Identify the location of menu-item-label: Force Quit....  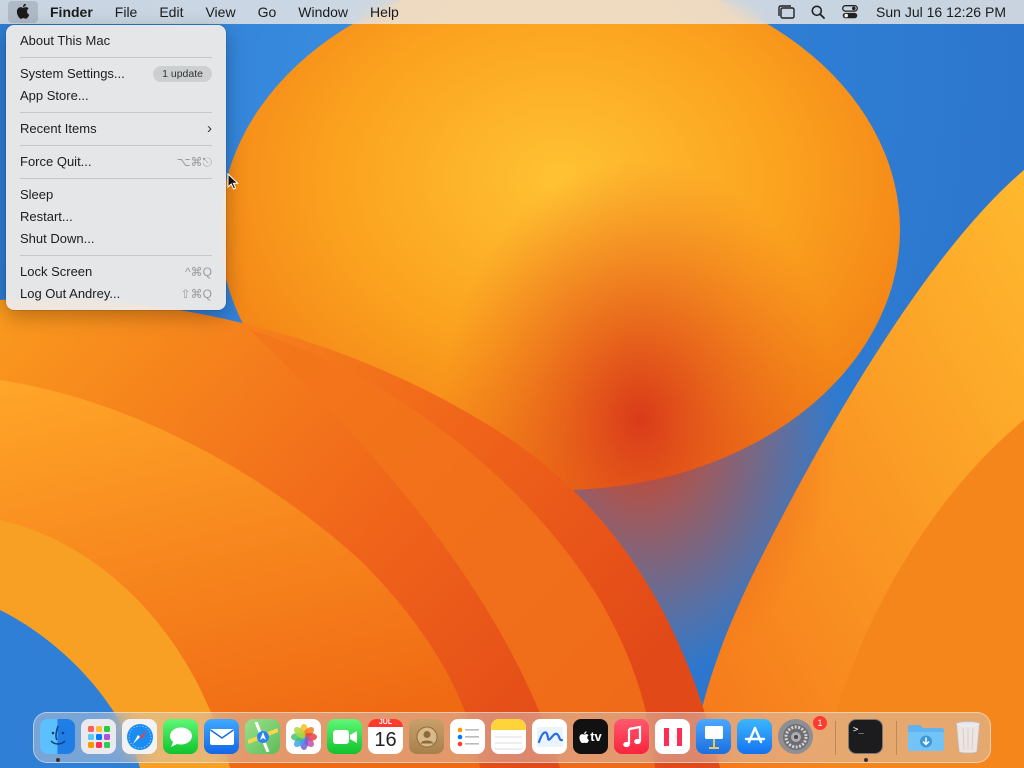
(56, 161).